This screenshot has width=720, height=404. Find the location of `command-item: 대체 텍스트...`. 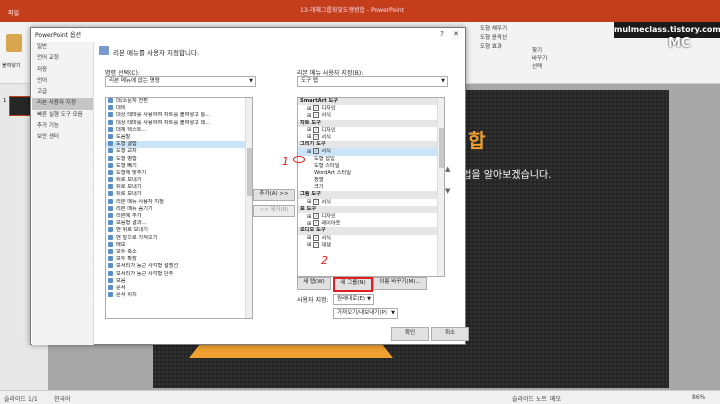

command-item: 대체 텍스트... is located at coordinates (179, 130).